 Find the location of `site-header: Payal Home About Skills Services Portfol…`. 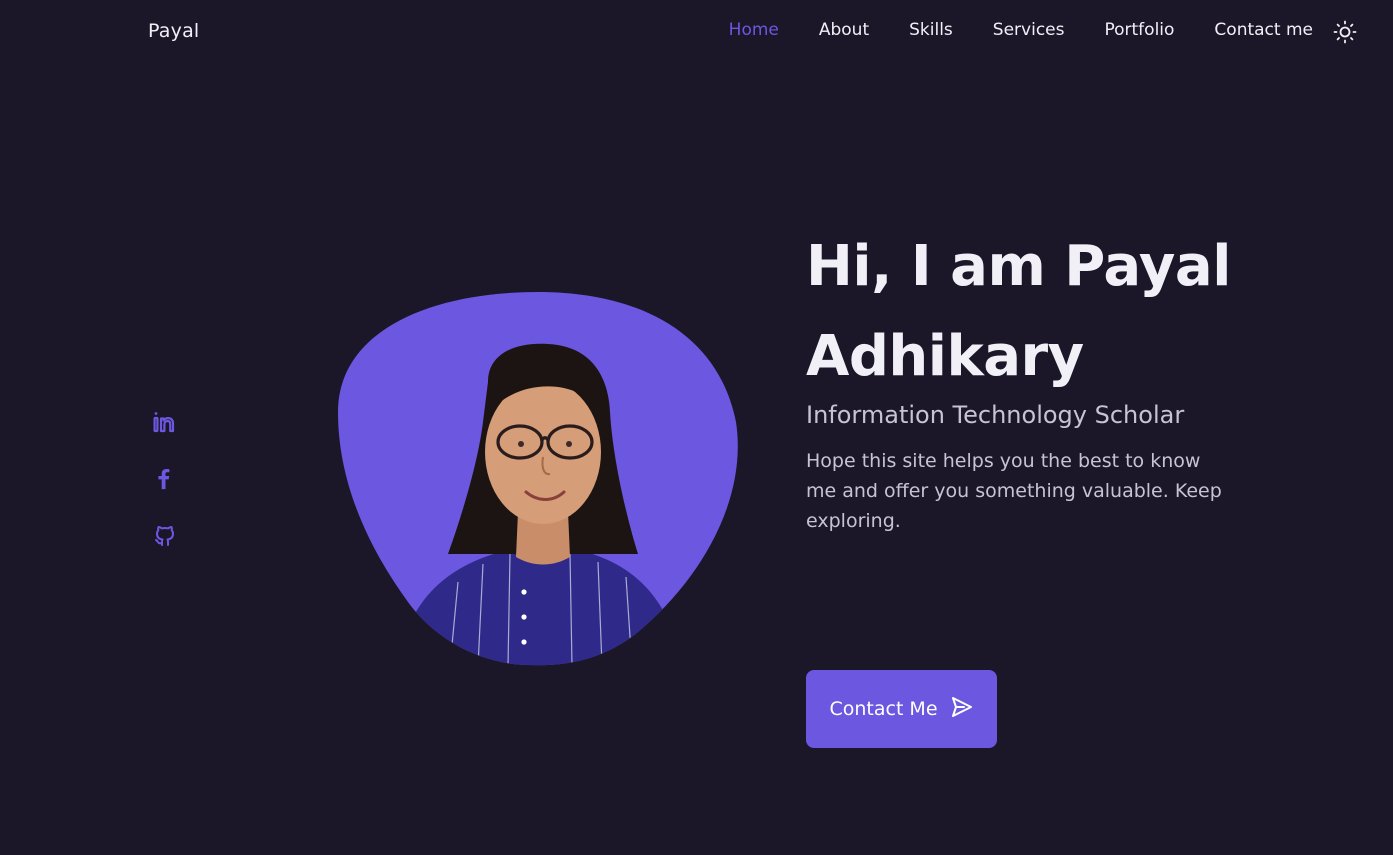

site-header: Payal Home About Skills Services Portfol… is located at coordinates (696, 32).